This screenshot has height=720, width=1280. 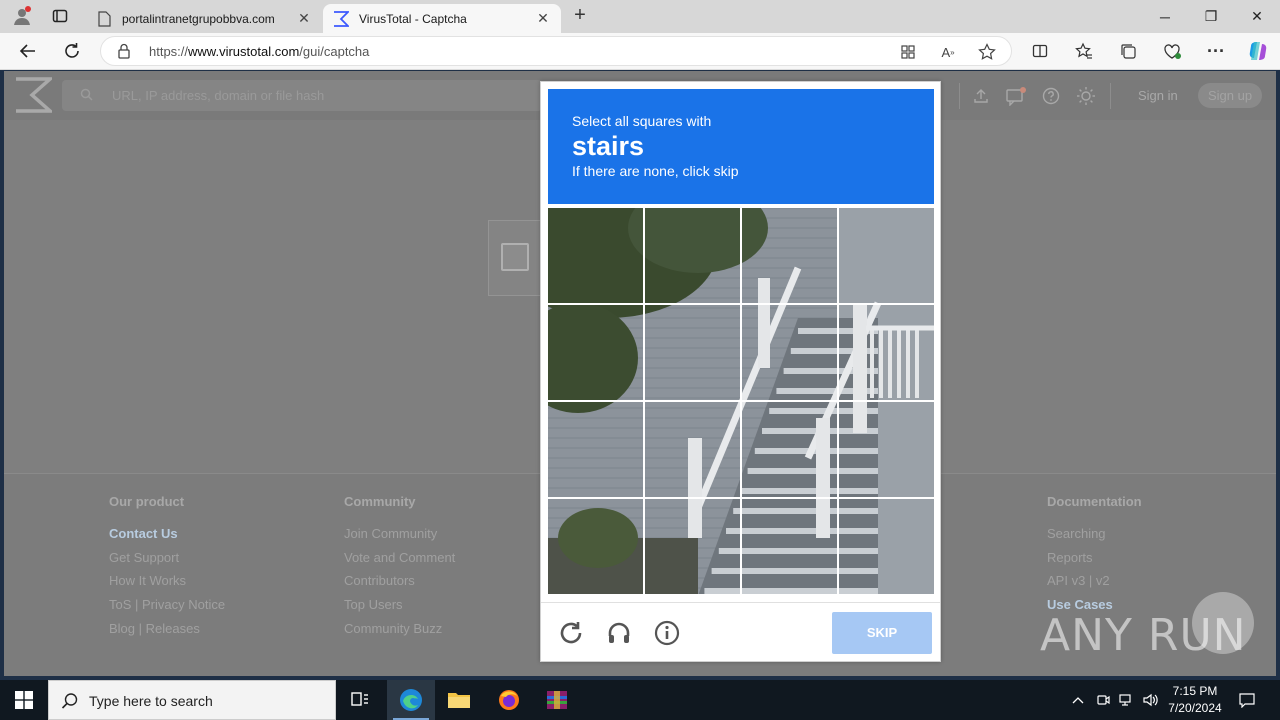 I want to click on captcha-tile-r2-c1, so click(x=595, y=352).